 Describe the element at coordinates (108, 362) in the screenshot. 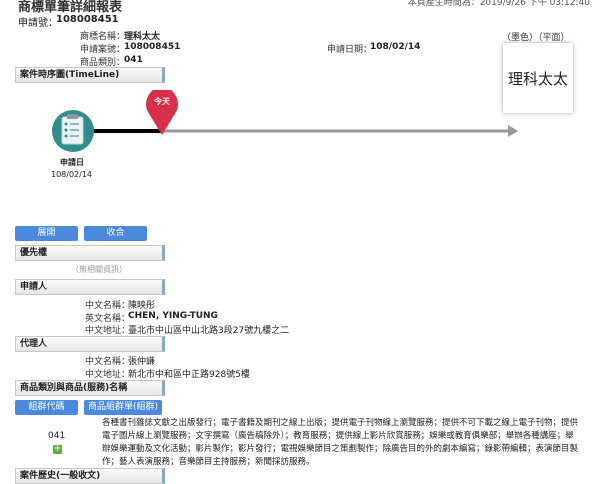

I see `agent-cname-label: 中文名稱：` at that location.